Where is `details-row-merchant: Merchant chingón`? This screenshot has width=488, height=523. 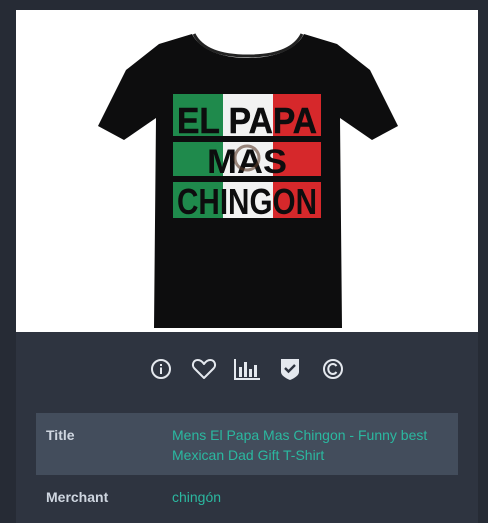
details-row-merchant: Merchant chingón is located at coordinates (247, 496).